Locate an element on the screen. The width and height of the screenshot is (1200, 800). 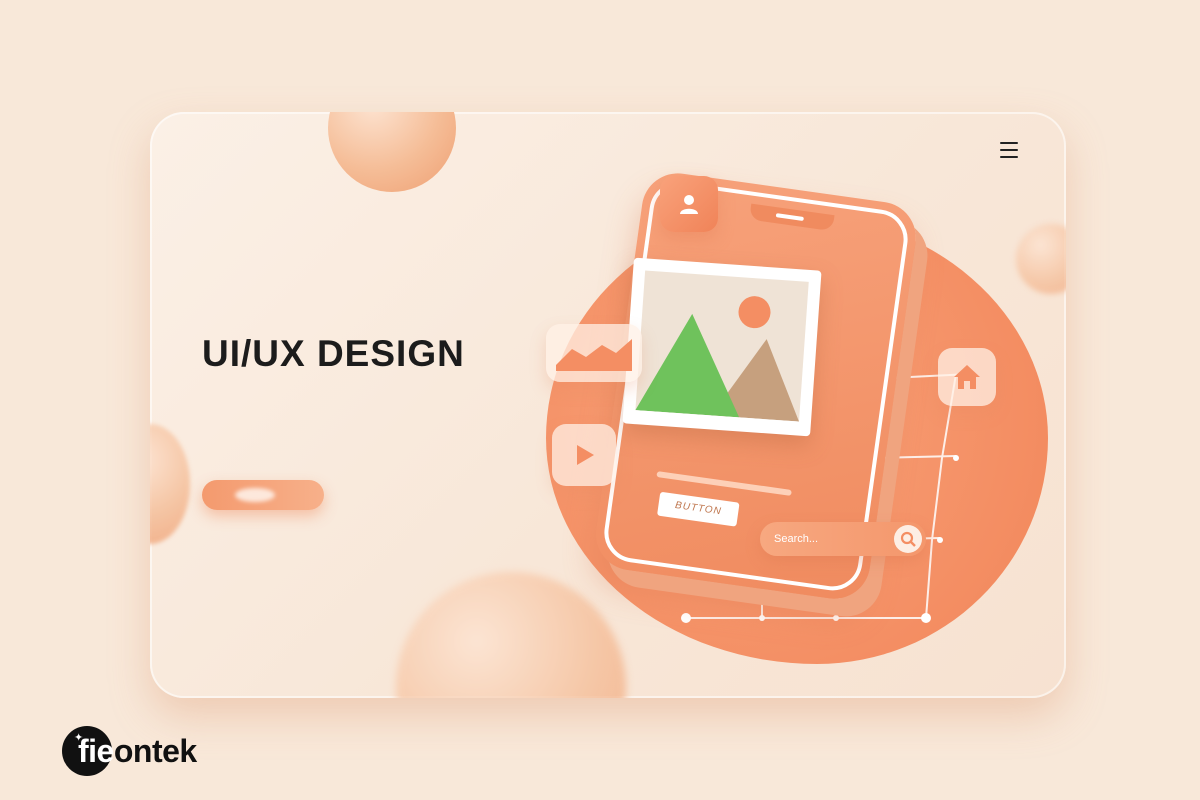
sparkle-icon: ✦ is located at coordinates (79, 738).